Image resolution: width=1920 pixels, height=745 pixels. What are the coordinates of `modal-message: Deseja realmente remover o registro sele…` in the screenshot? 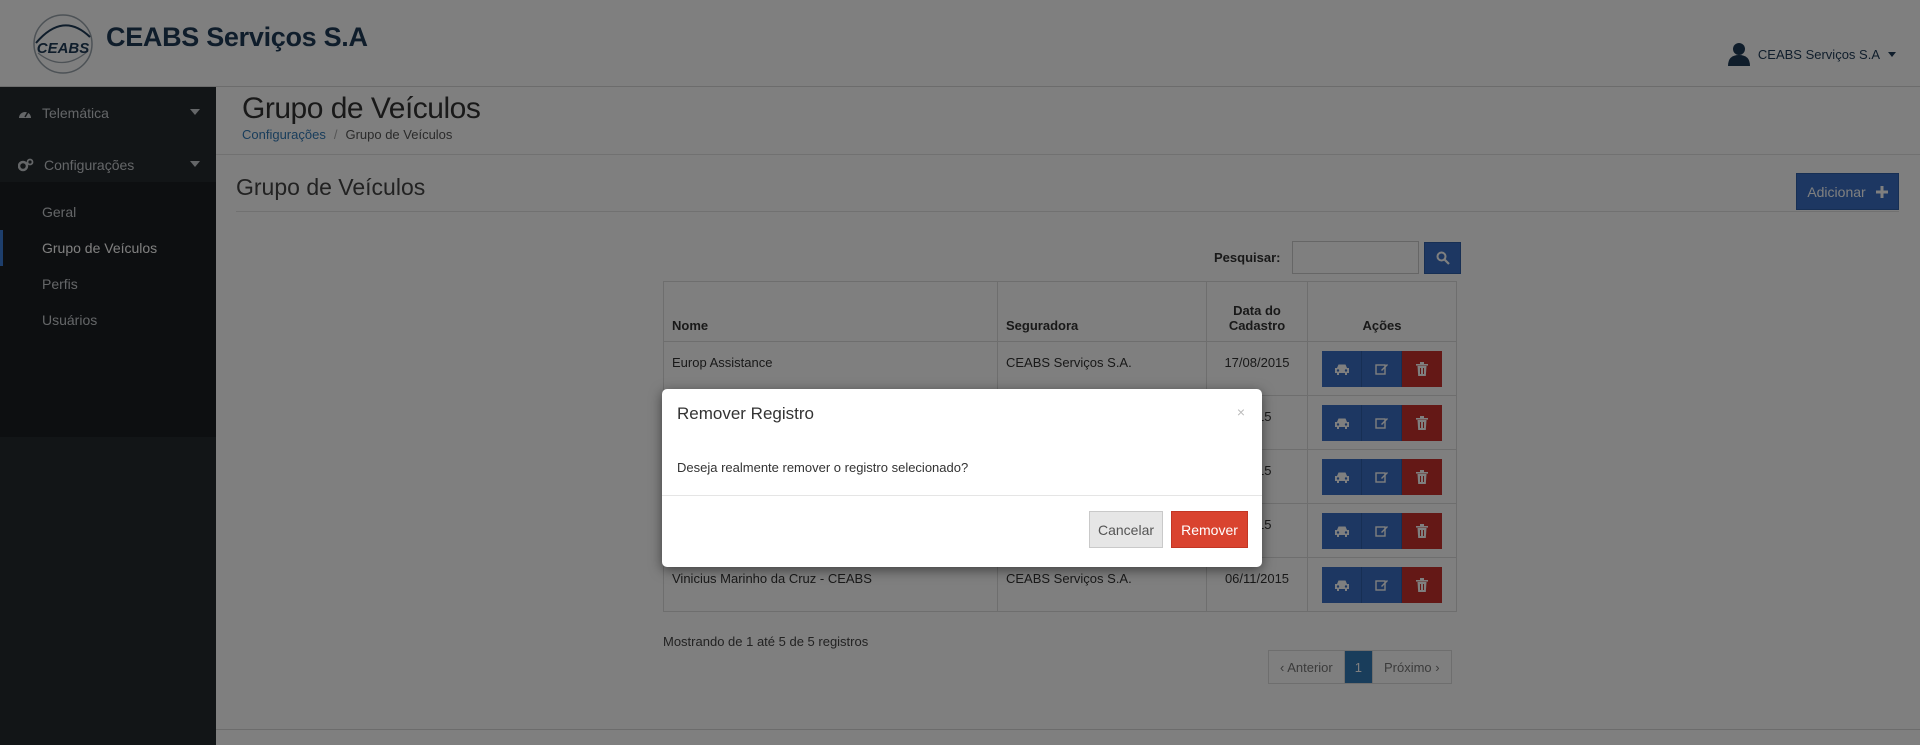 It's located at (823, 467).